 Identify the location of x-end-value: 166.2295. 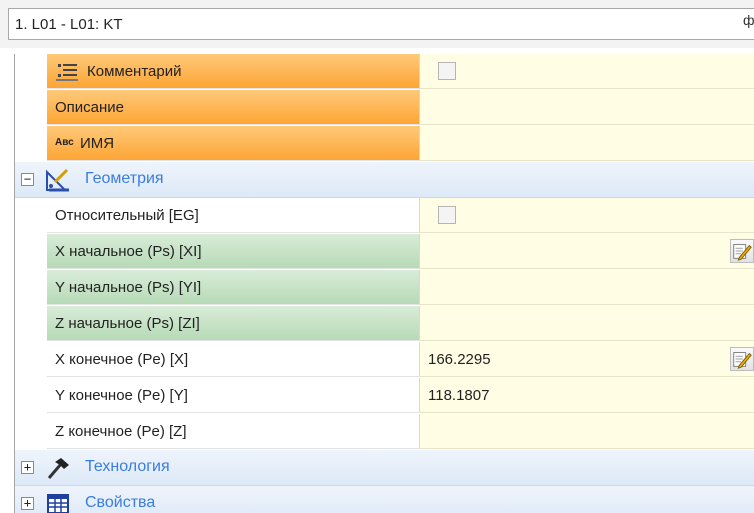
(459, 359).